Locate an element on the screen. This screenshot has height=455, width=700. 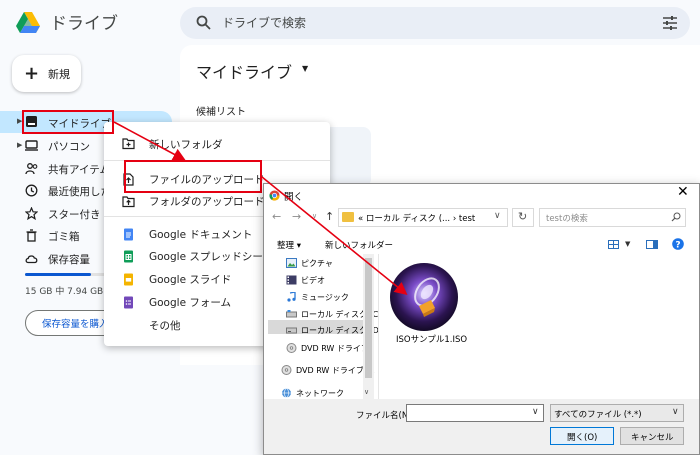
iso-file-icon is located at coordinates (424, 297).